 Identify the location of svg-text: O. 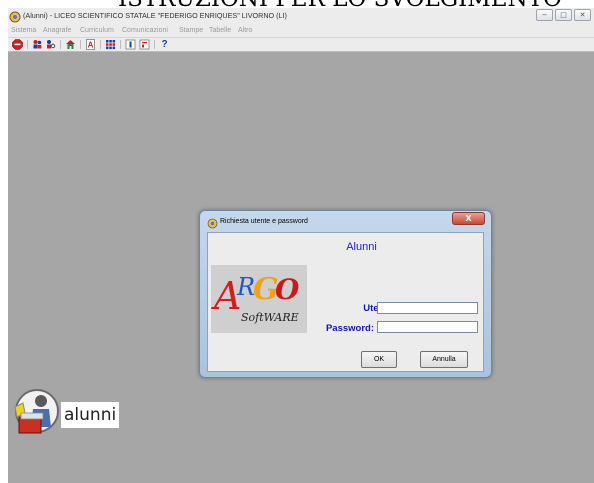
(287, 289).